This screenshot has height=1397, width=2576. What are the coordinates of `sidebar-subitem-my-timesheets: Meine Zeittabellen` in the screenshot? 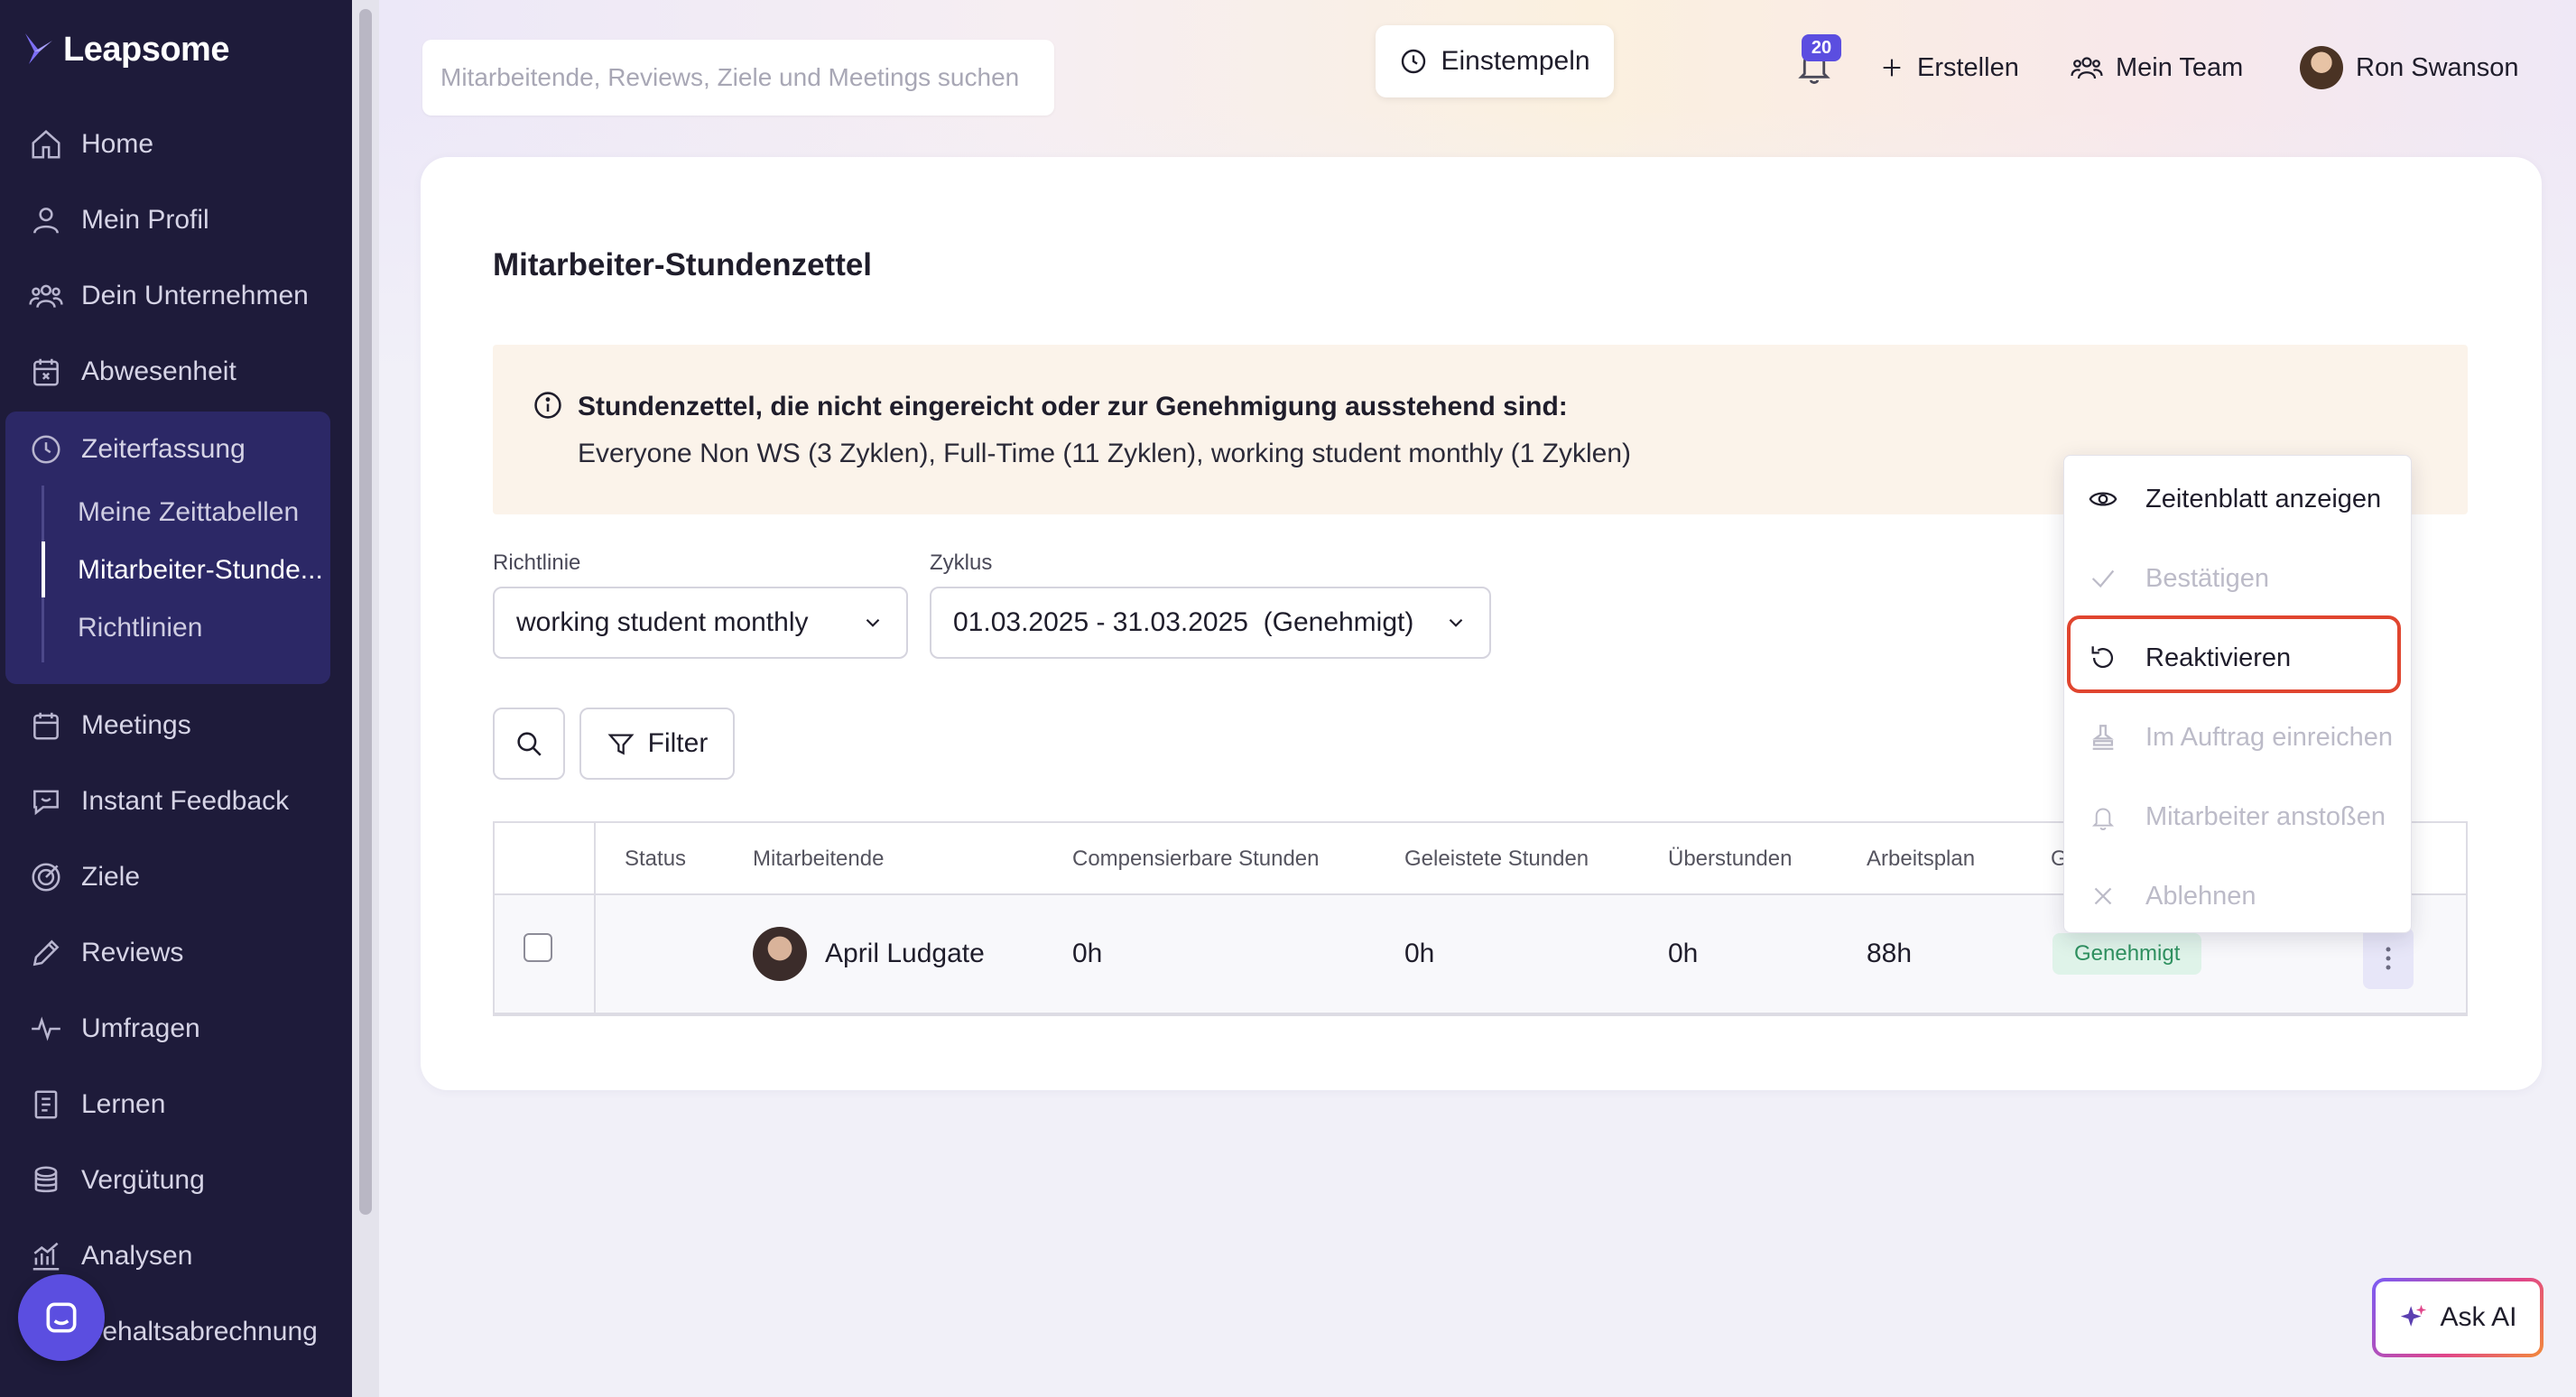 It's located at (204, 512).